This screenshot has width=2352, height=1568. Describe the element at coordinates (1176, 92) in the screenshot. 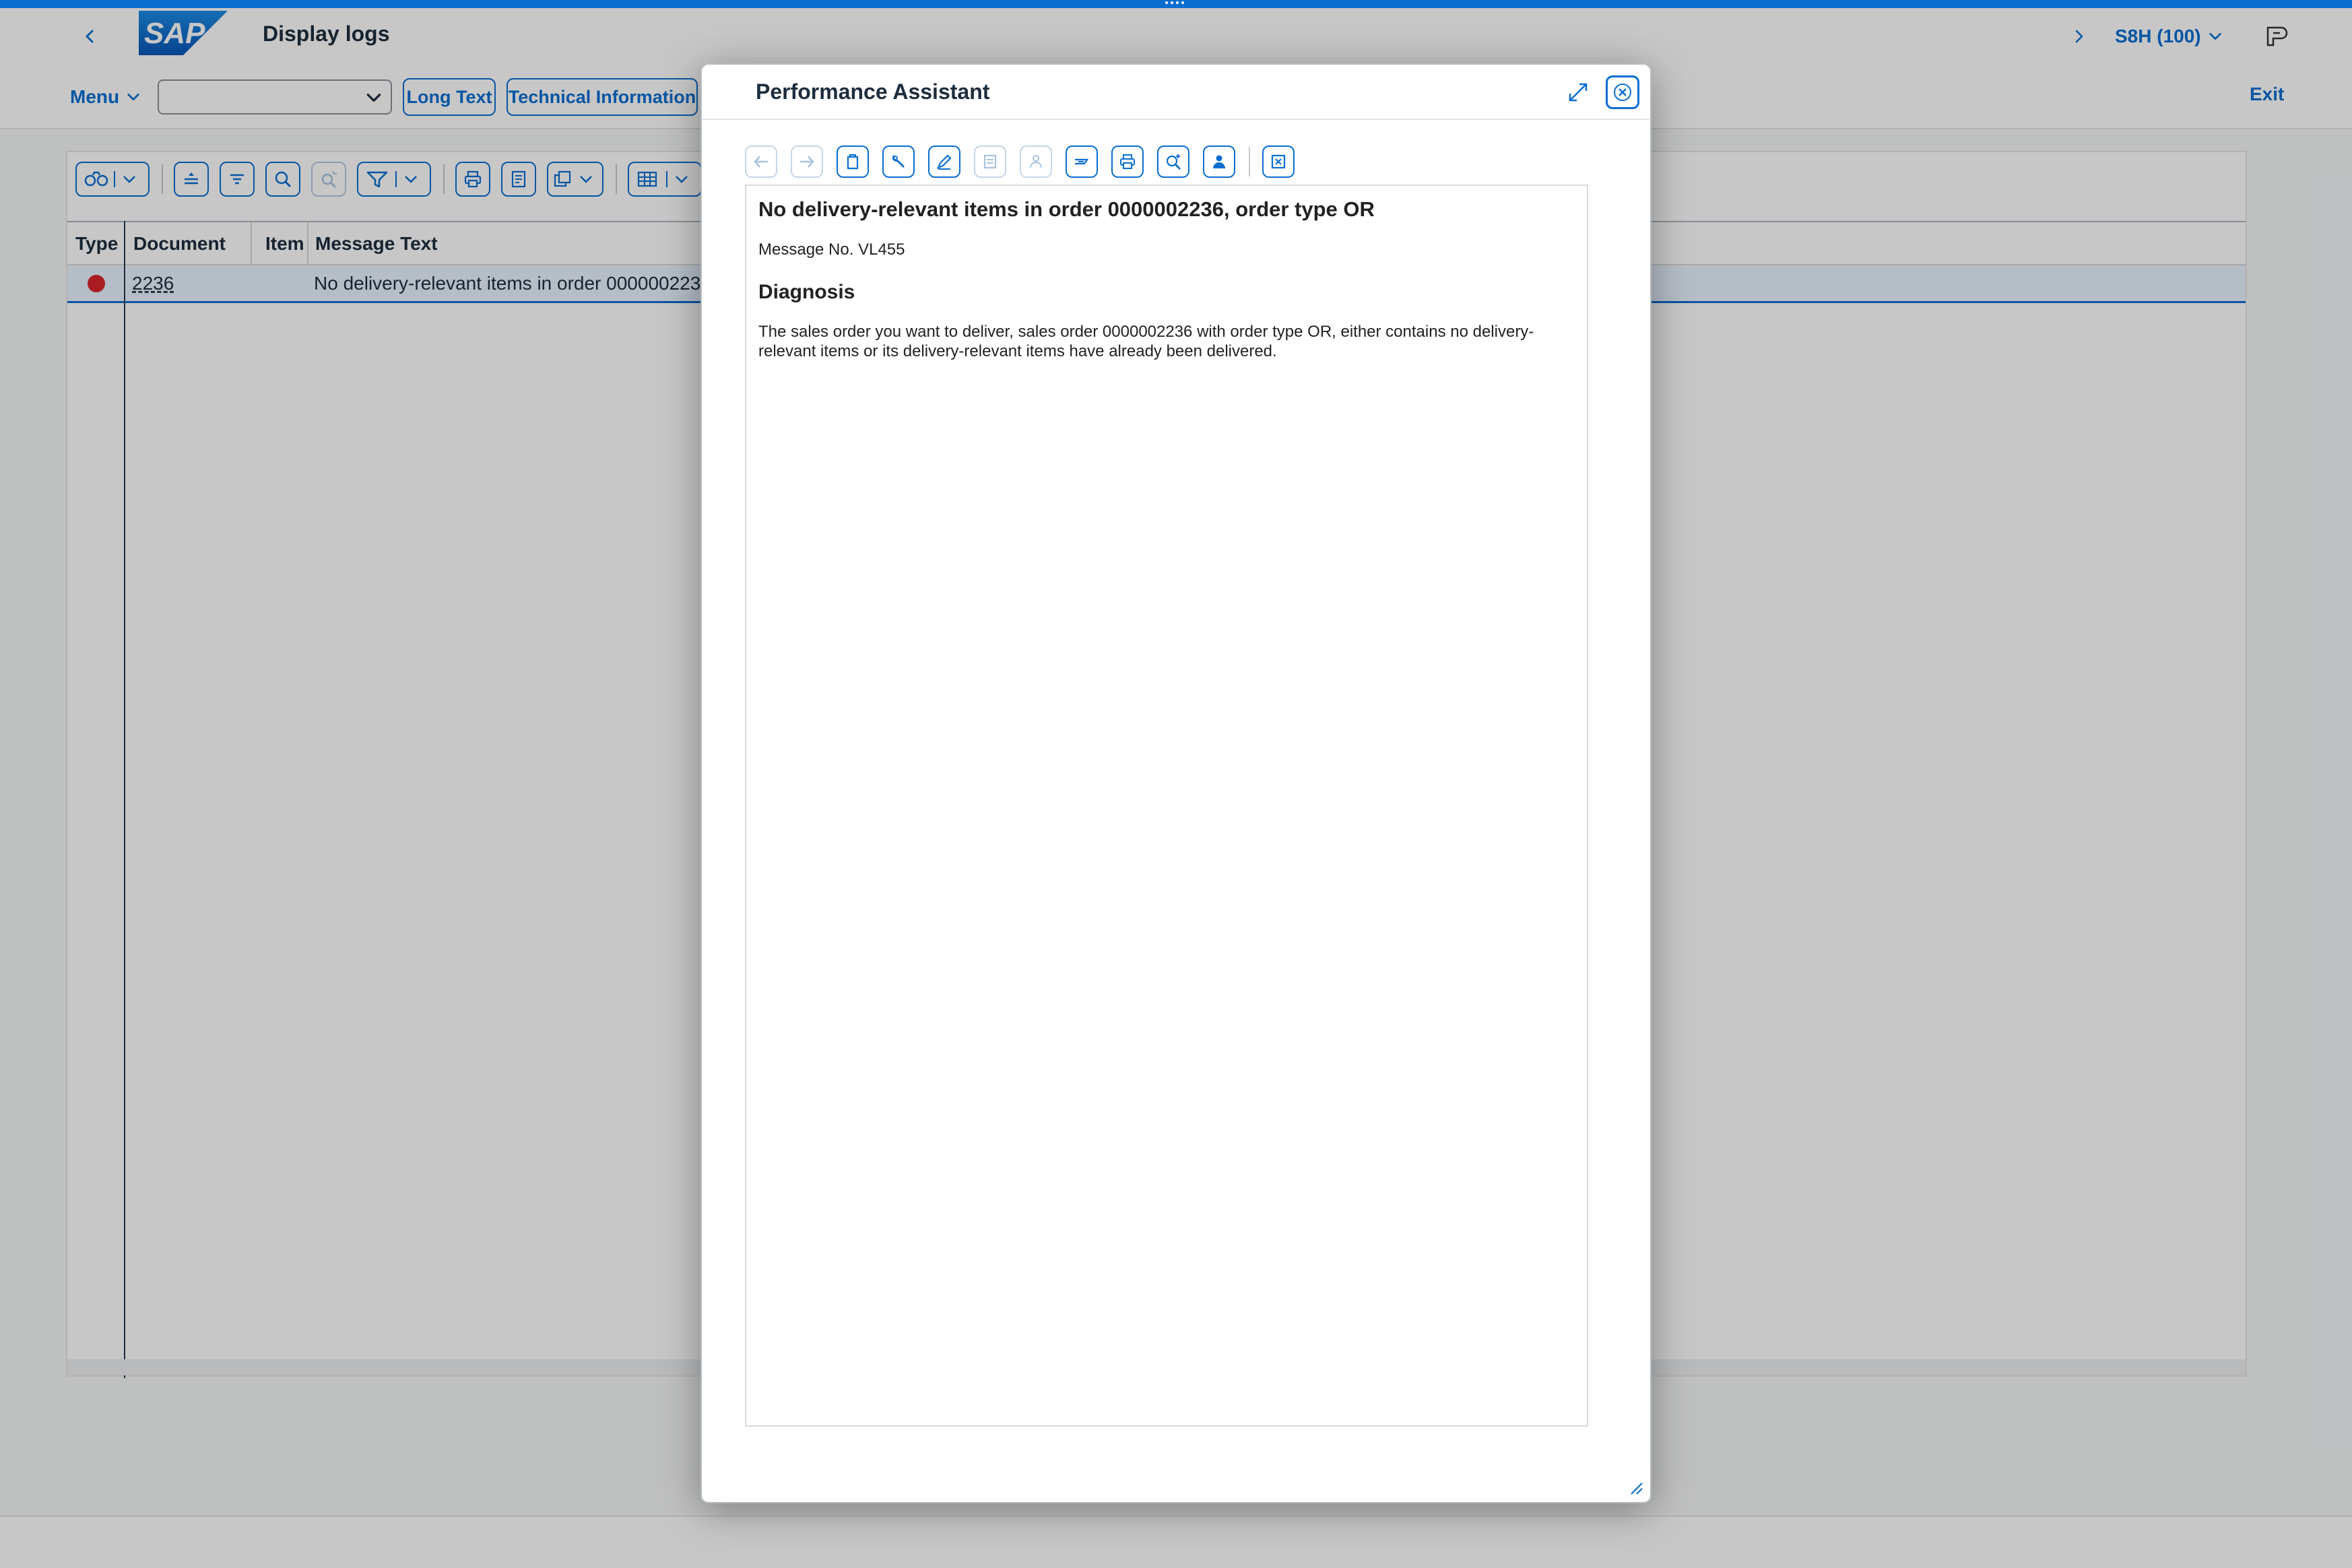

I see `dialog-header: Performance Assistant` at that location.